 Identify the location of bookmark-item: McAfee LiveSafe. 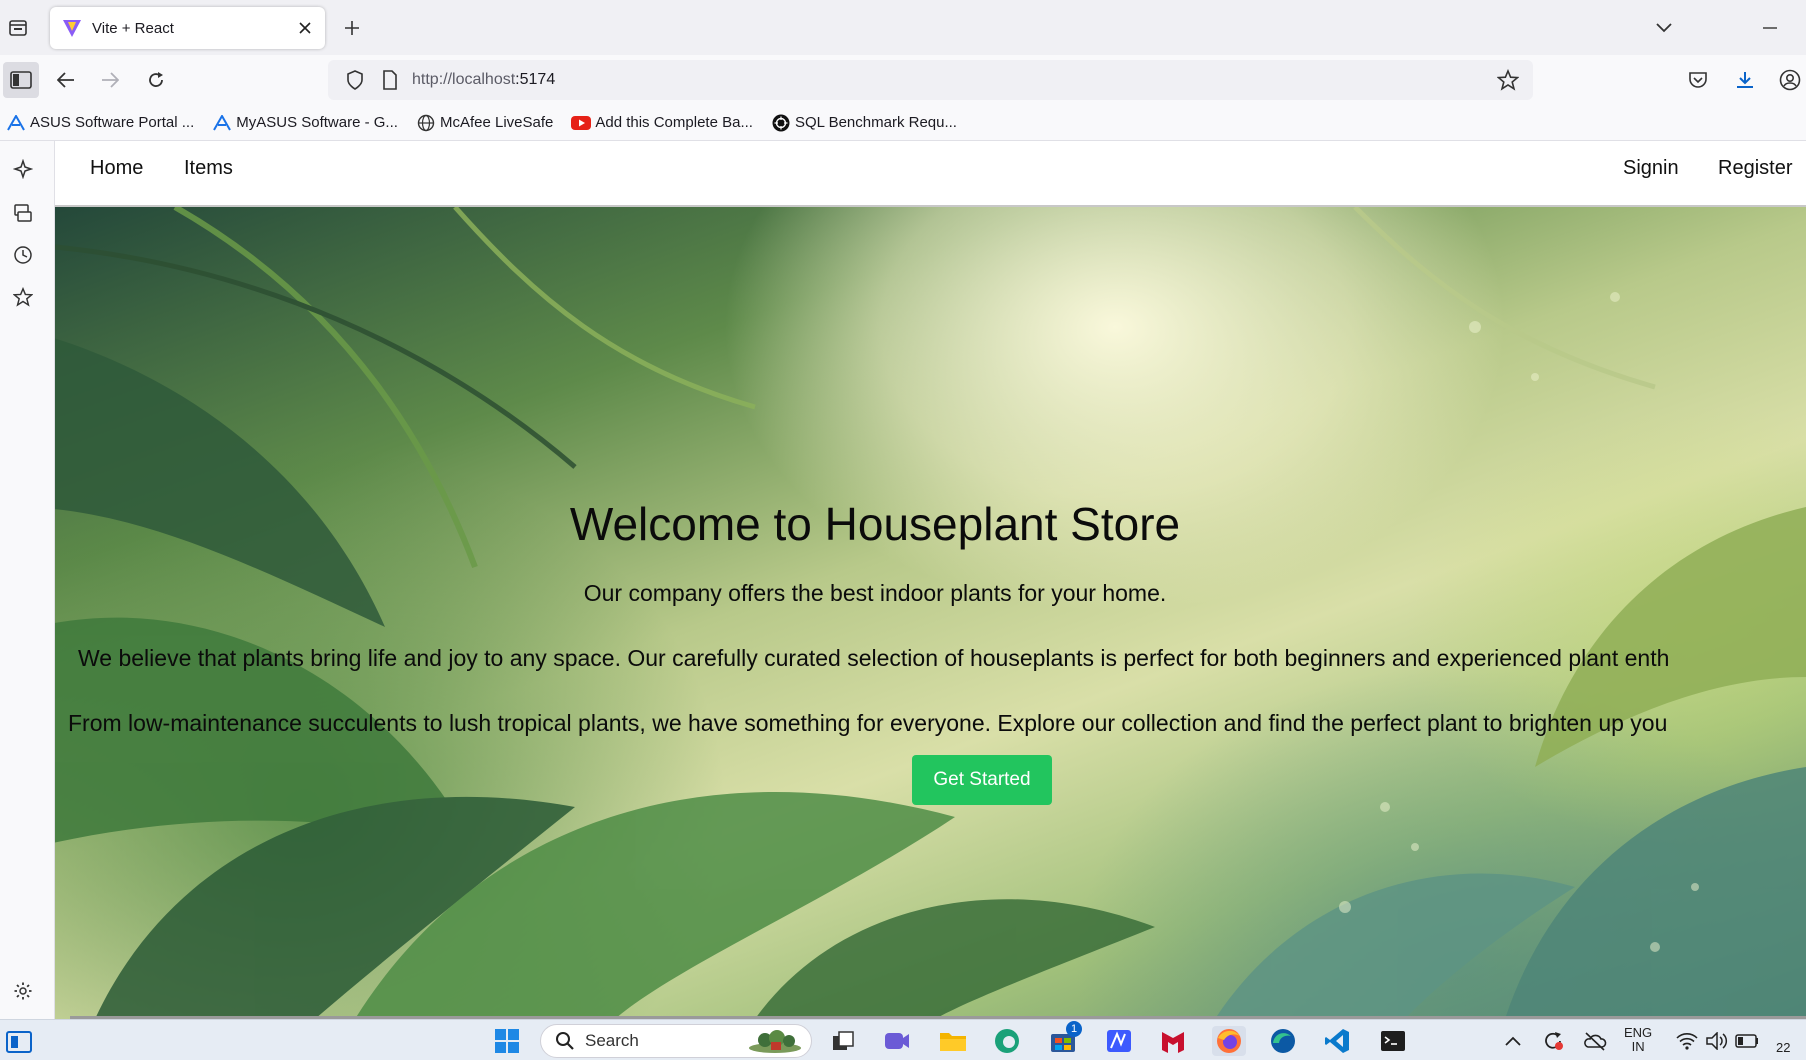
(484, 123).